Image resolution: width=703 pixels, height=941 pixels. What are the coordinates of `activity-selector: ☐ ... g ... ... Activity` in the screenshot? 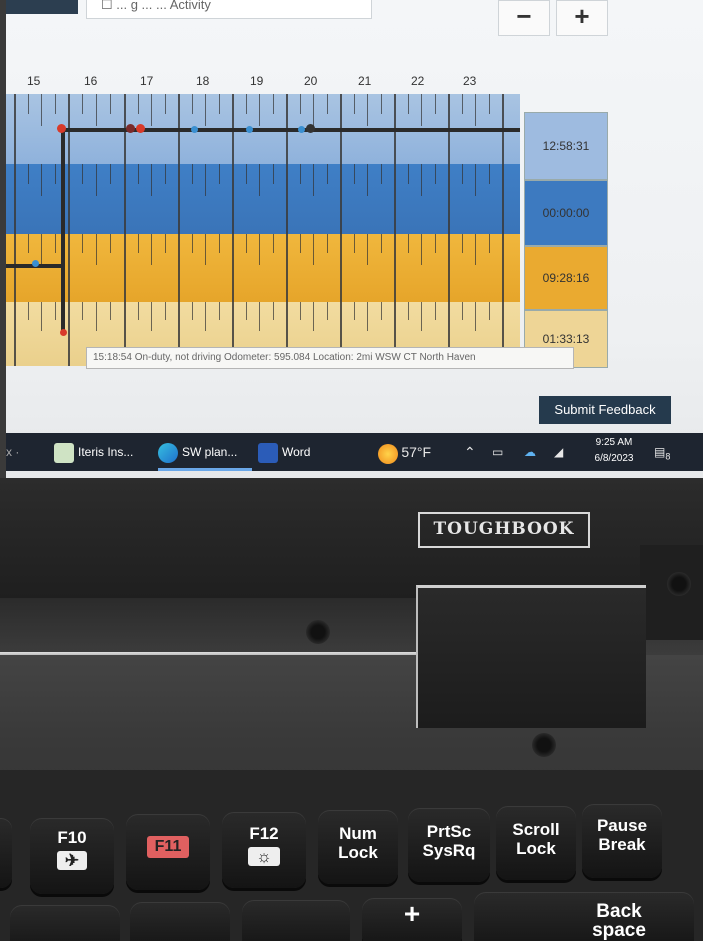 It's located at (229, 9).